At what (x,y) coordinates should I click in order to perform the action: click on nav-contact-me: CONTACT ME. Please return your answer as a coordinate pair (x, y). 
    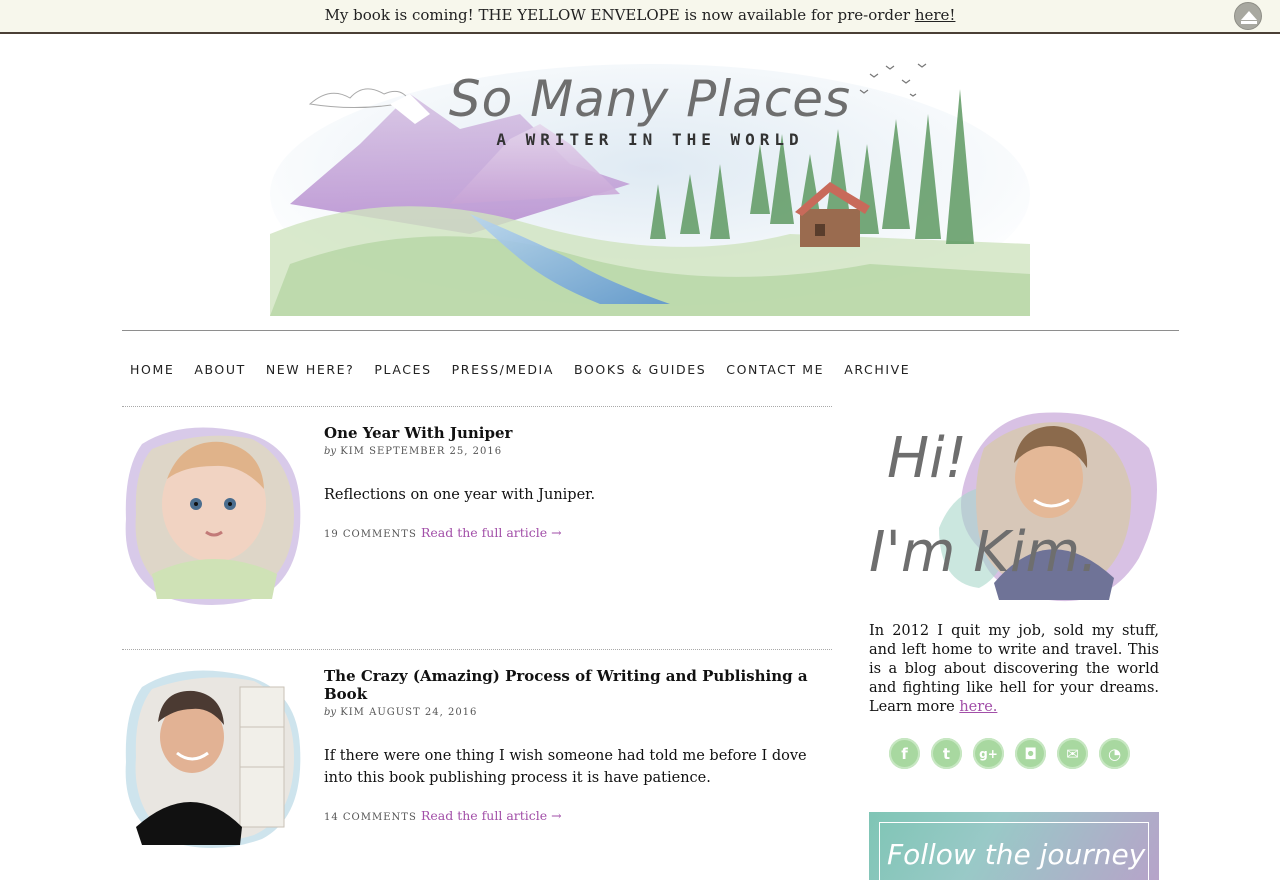
    Looking at the image, I should click on (775, 370).